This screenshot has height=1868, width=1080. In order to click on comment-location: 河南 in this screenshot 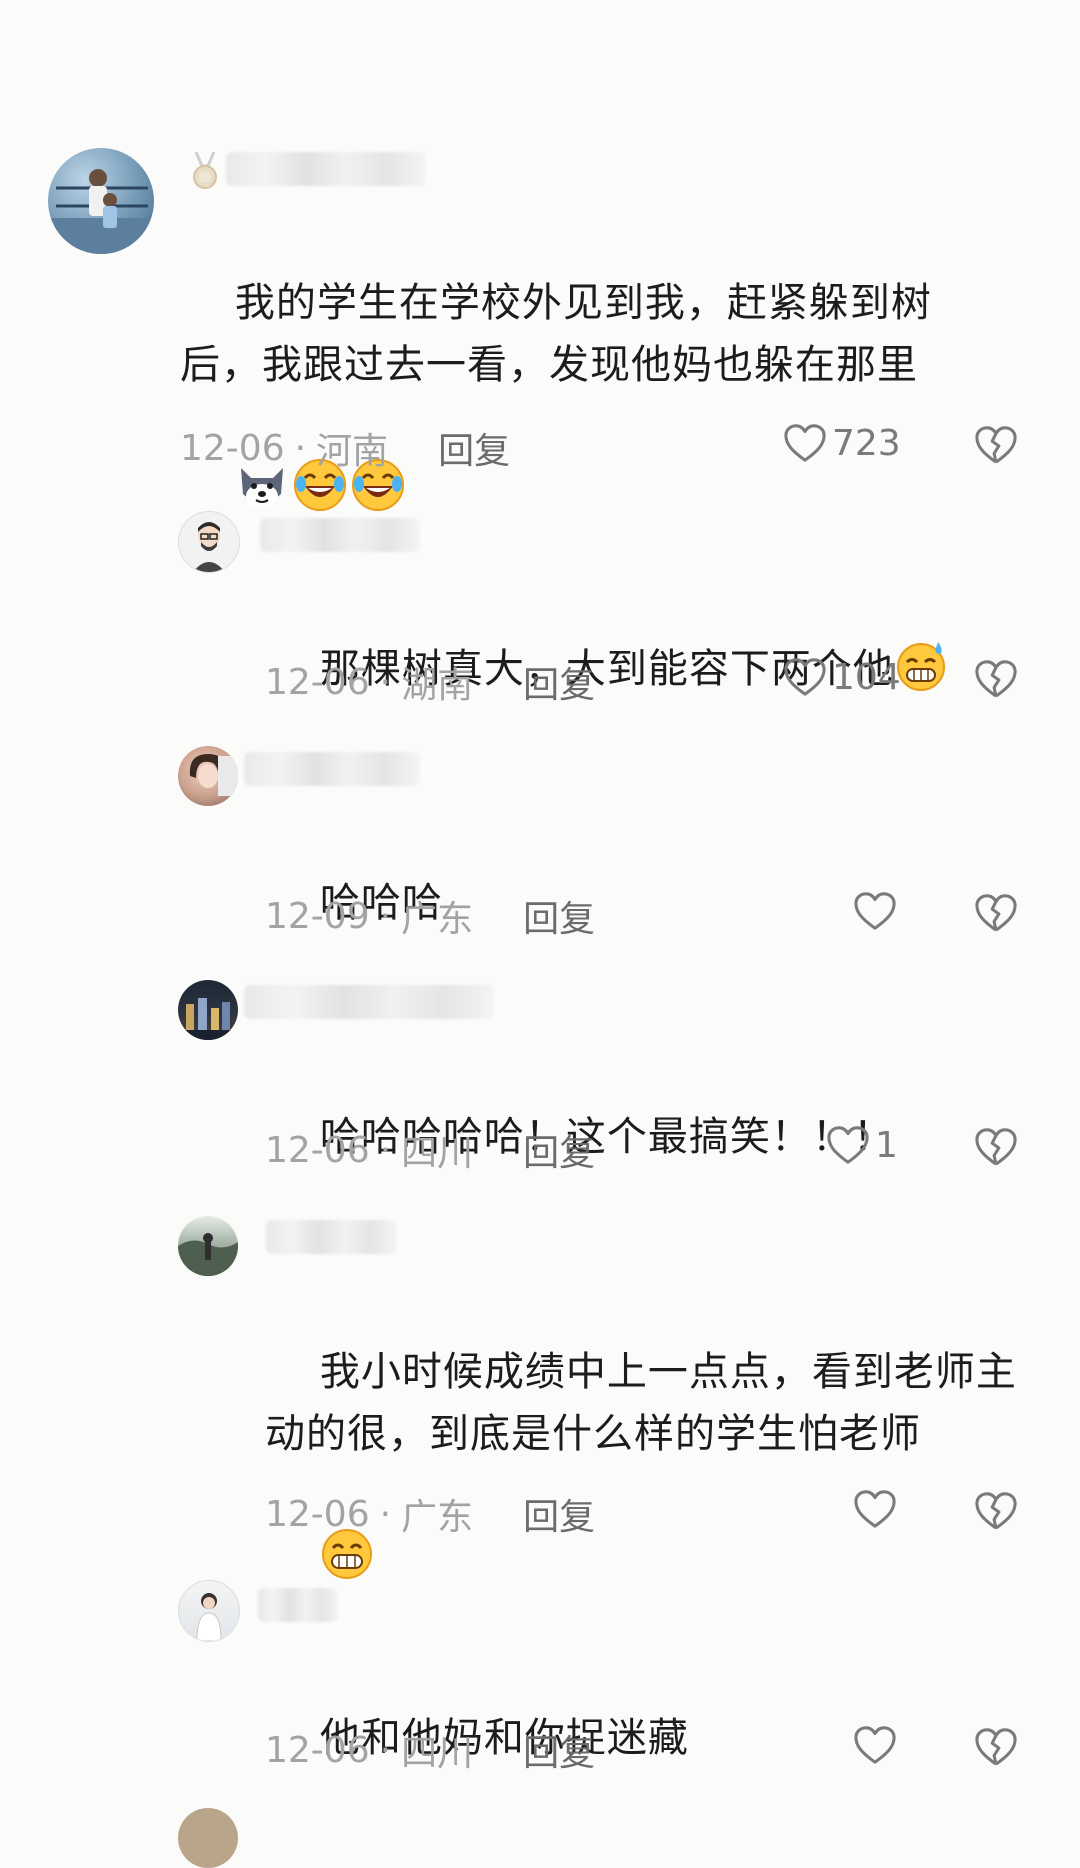, I will do `click(352, 451)`.